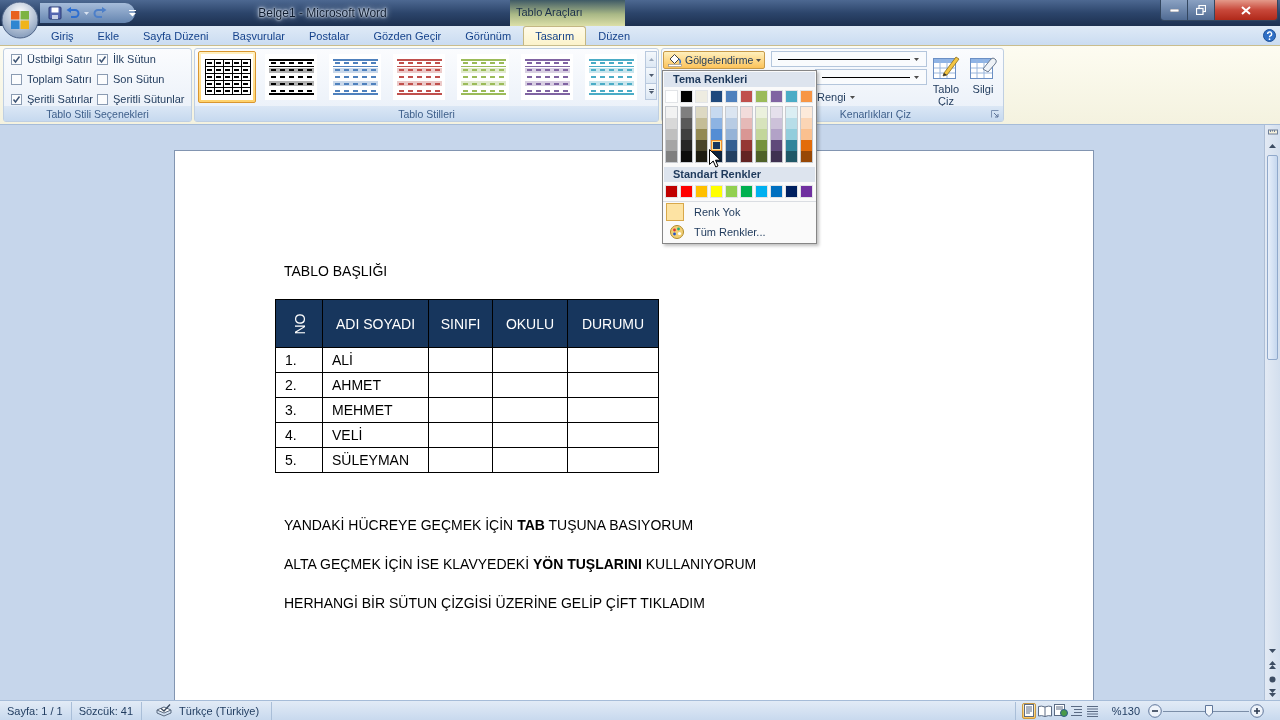 Image resolution: width=1280 pixels, height=720 pixels. I want to click on ribbon-tab: Giriş, so click(62, 35).